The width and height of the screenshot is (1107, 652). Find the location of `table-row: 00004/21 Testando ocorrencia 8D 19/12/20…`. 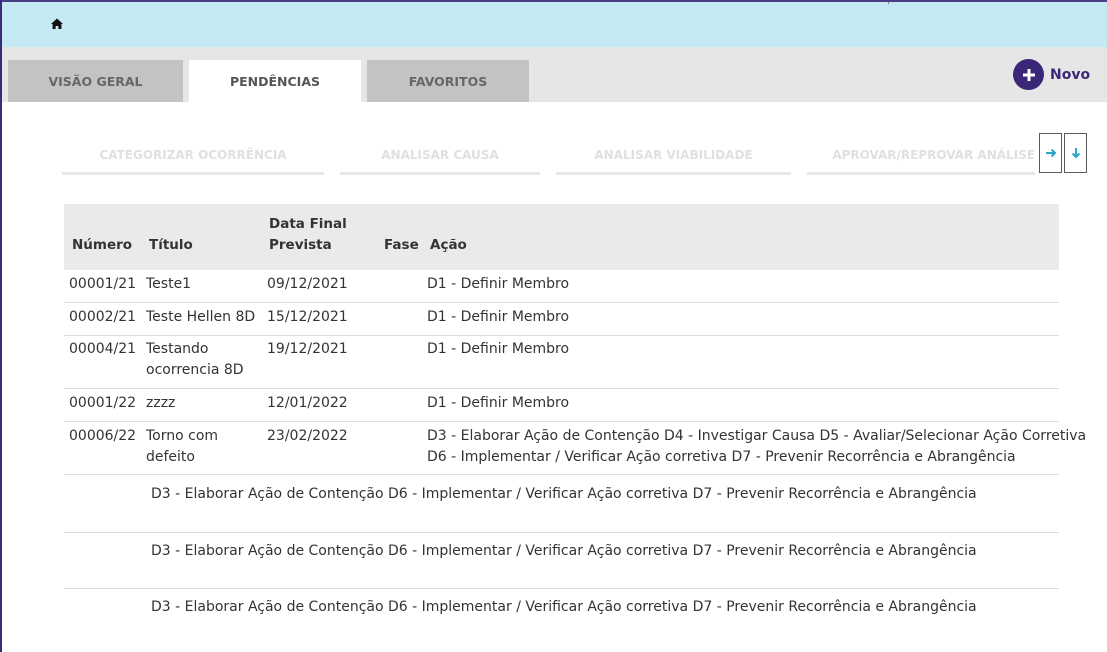

table-row: 00004/21 Testando ocorrencia 8D 19/12/20… is located at coordinates (561, 362).